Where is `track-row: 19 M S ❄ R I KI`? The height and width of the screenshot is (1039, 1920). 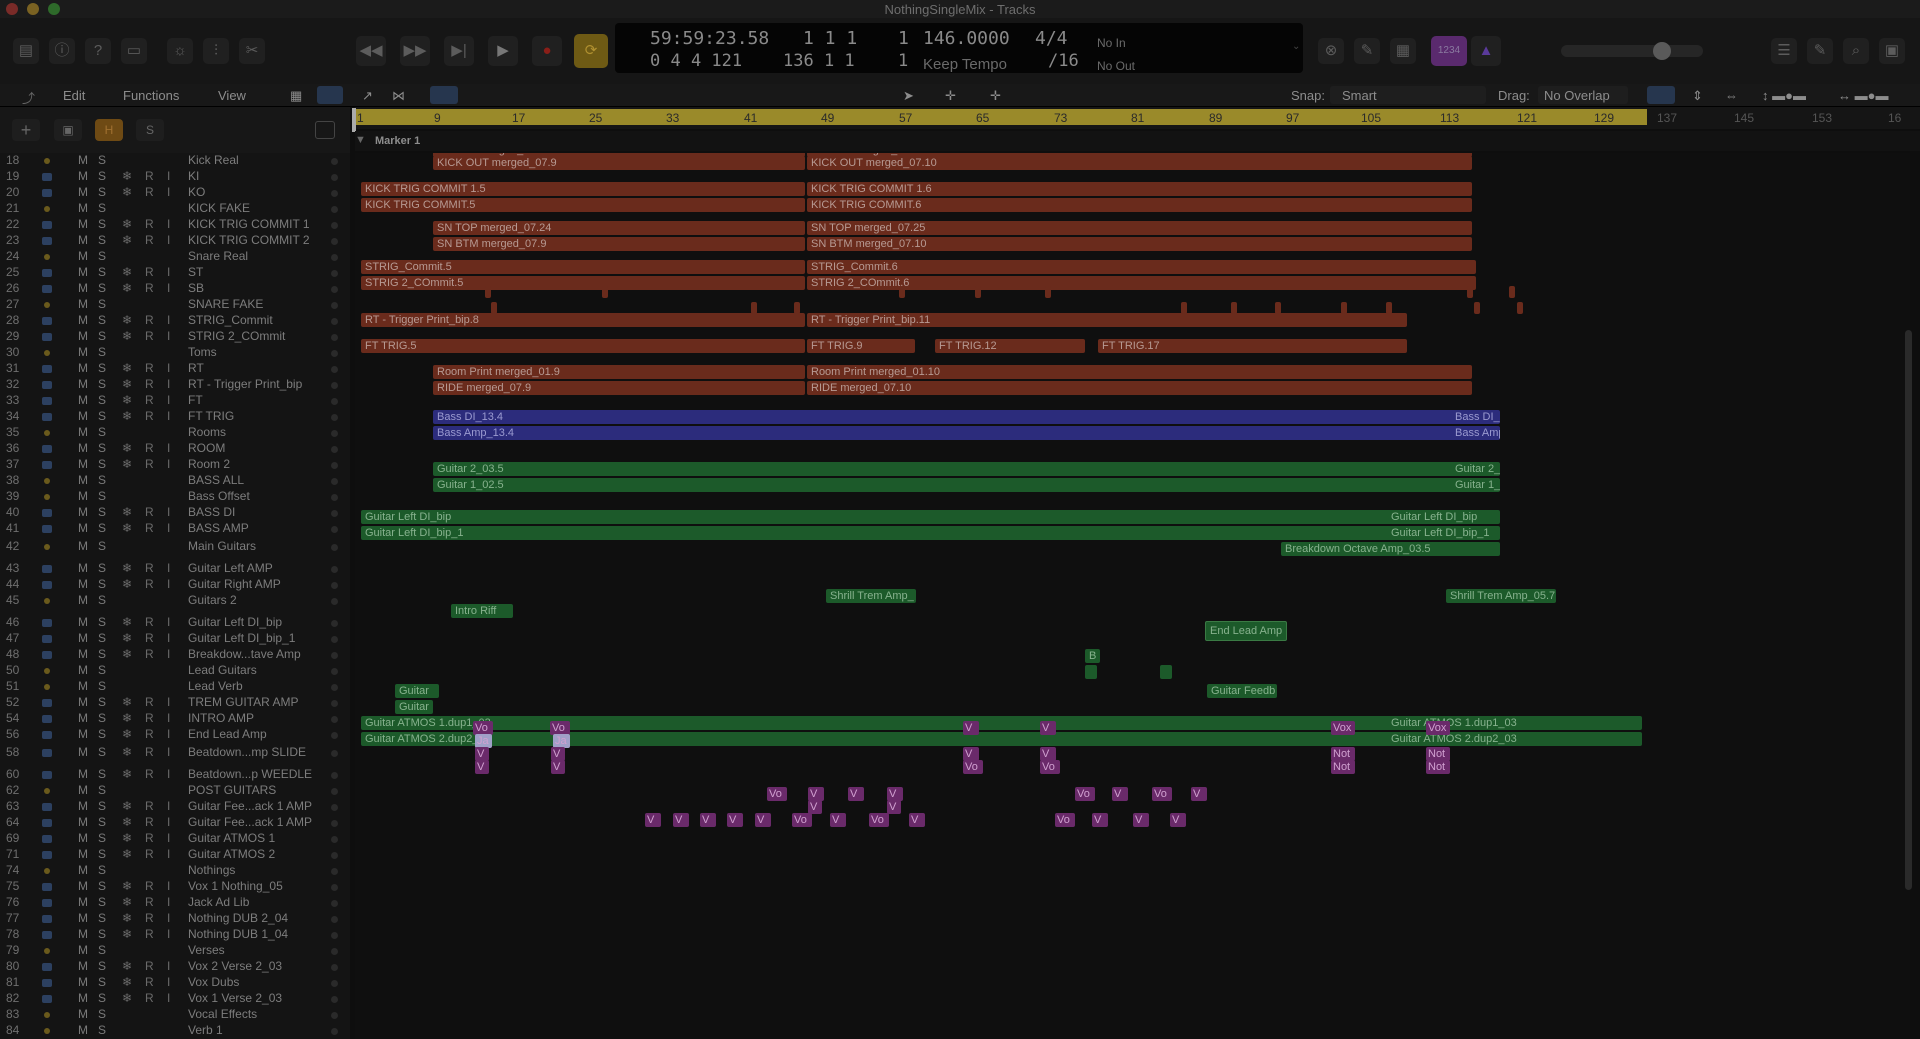
track-row: 19 M S ❄ R I KI is located at coordinates (175, 177).